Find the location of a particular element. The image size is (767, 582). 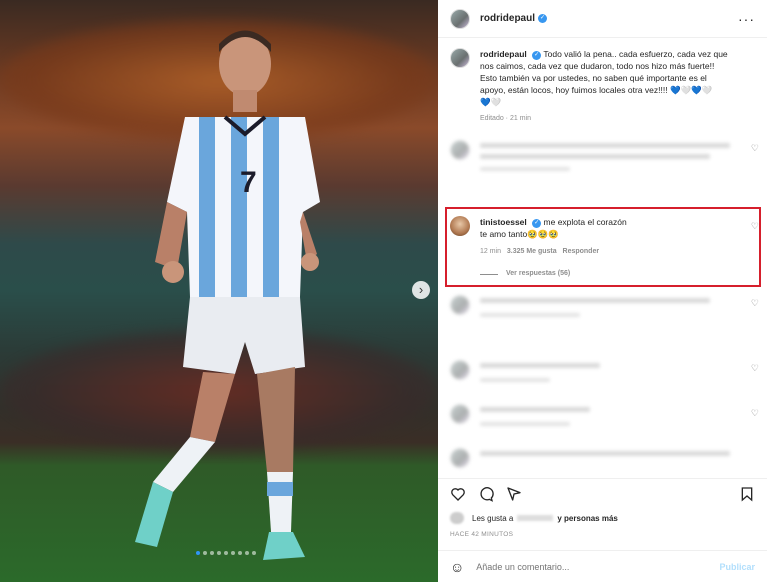

more-options-icon: ··· is located at coordinates (746, 19).